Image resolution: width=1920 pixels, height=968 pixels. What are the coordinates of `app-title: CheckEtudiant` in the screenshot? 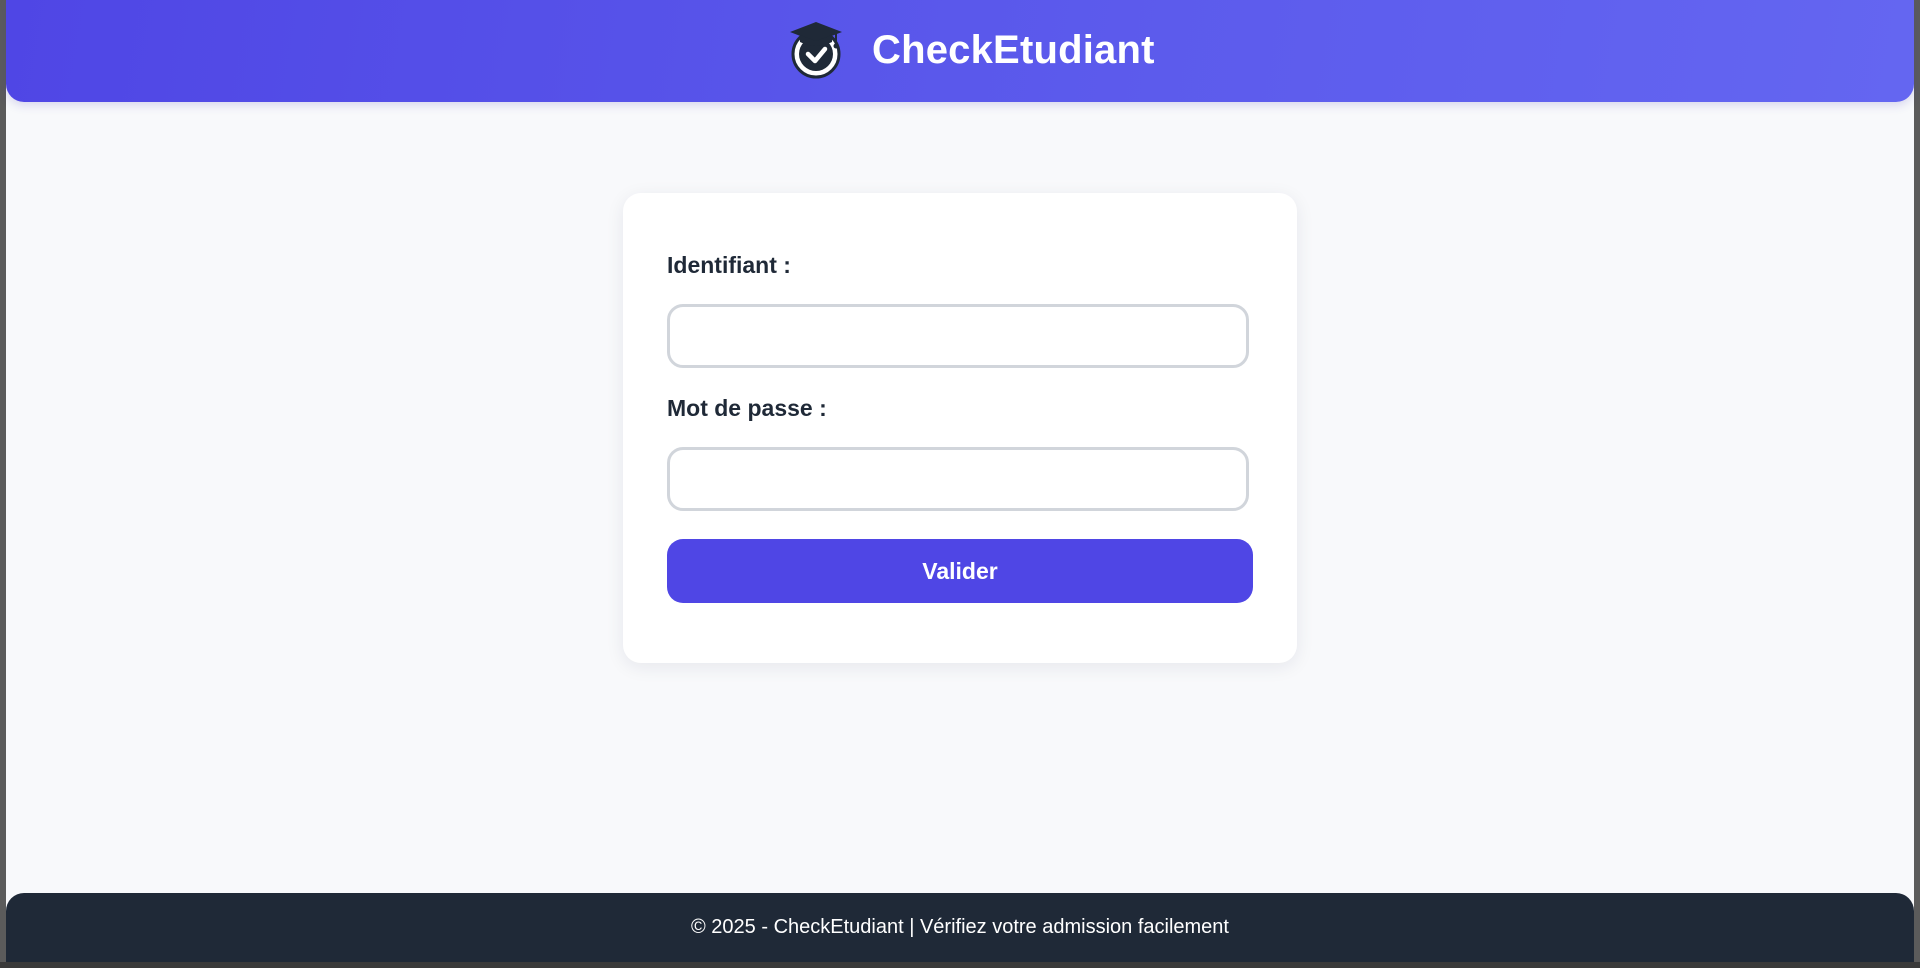 It's located at (1013, 50).